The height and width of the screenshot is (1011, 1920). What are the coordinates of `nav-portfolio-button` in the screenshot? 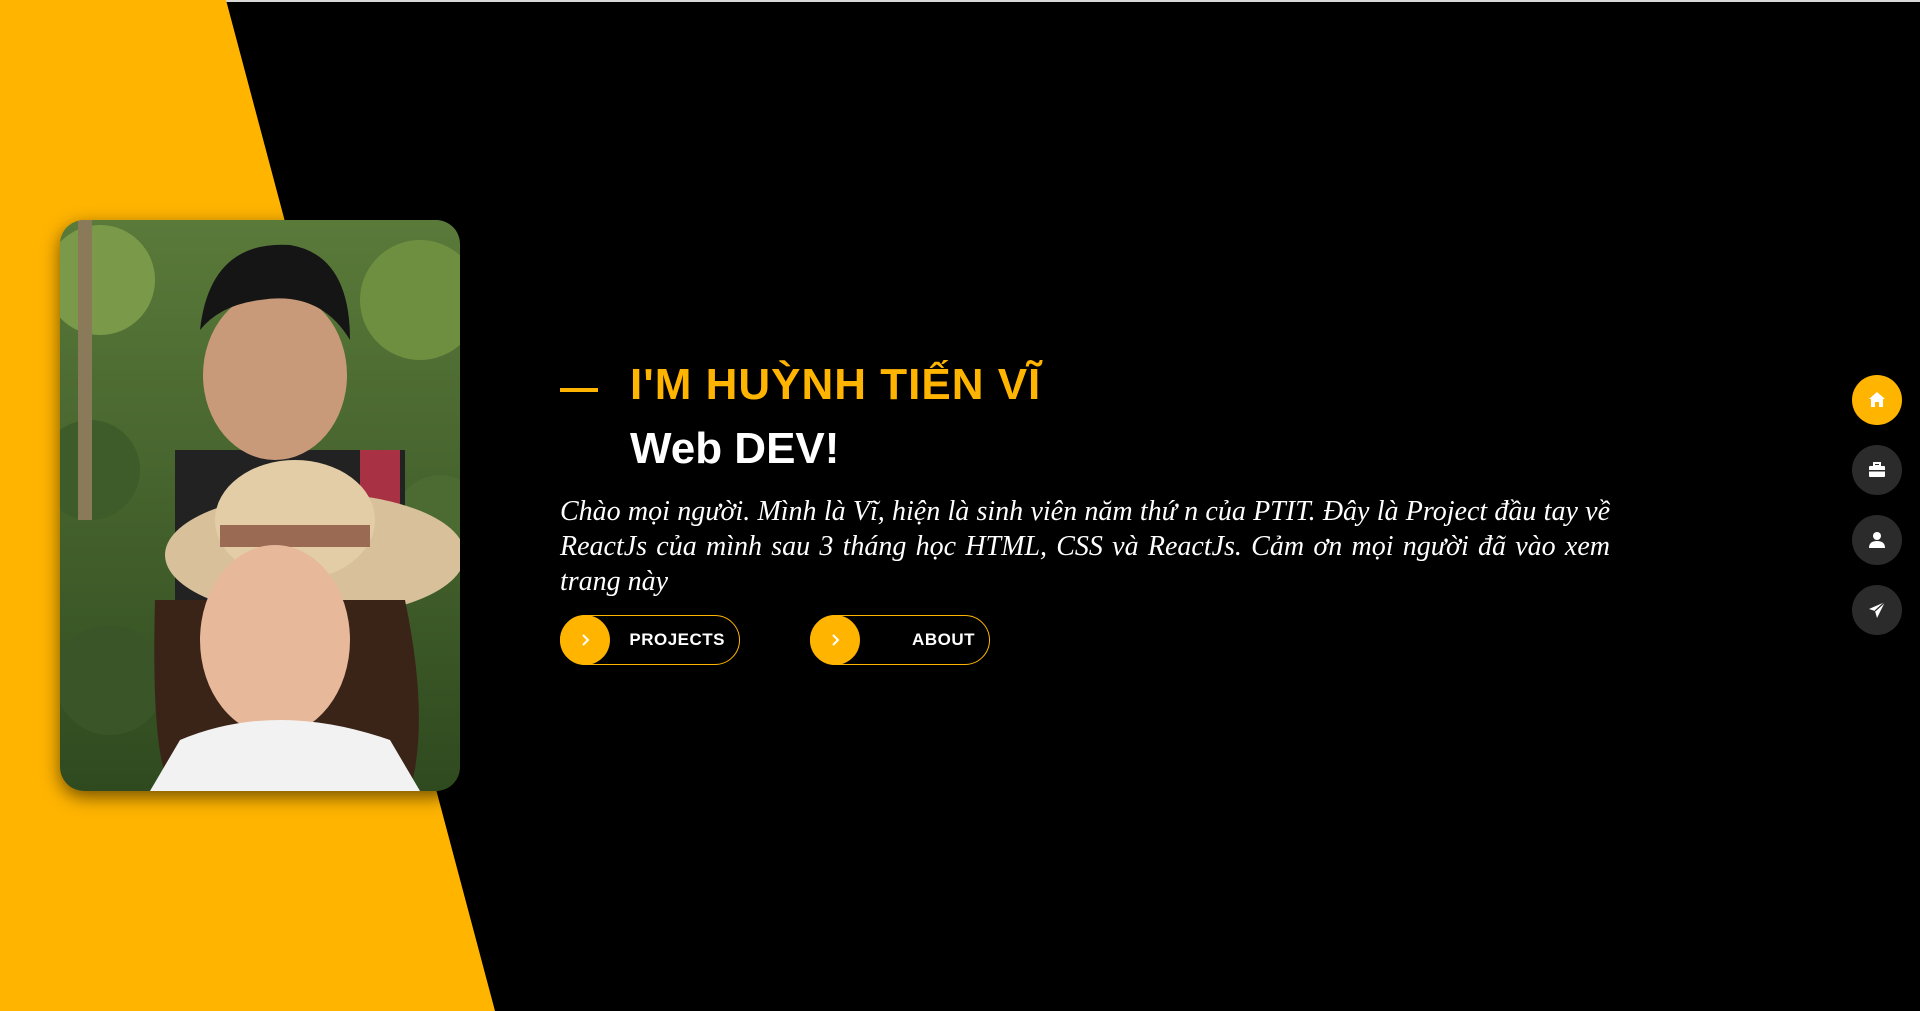 It's located at (1877, 470).